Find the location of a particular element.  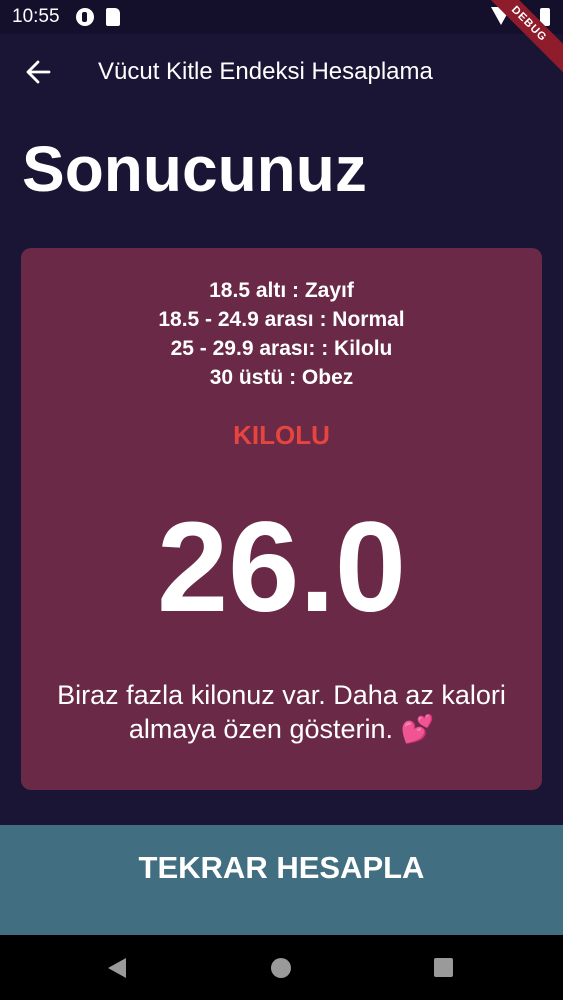

range-obese: 30 üstü : Obez is located at coordinates (281, 377).